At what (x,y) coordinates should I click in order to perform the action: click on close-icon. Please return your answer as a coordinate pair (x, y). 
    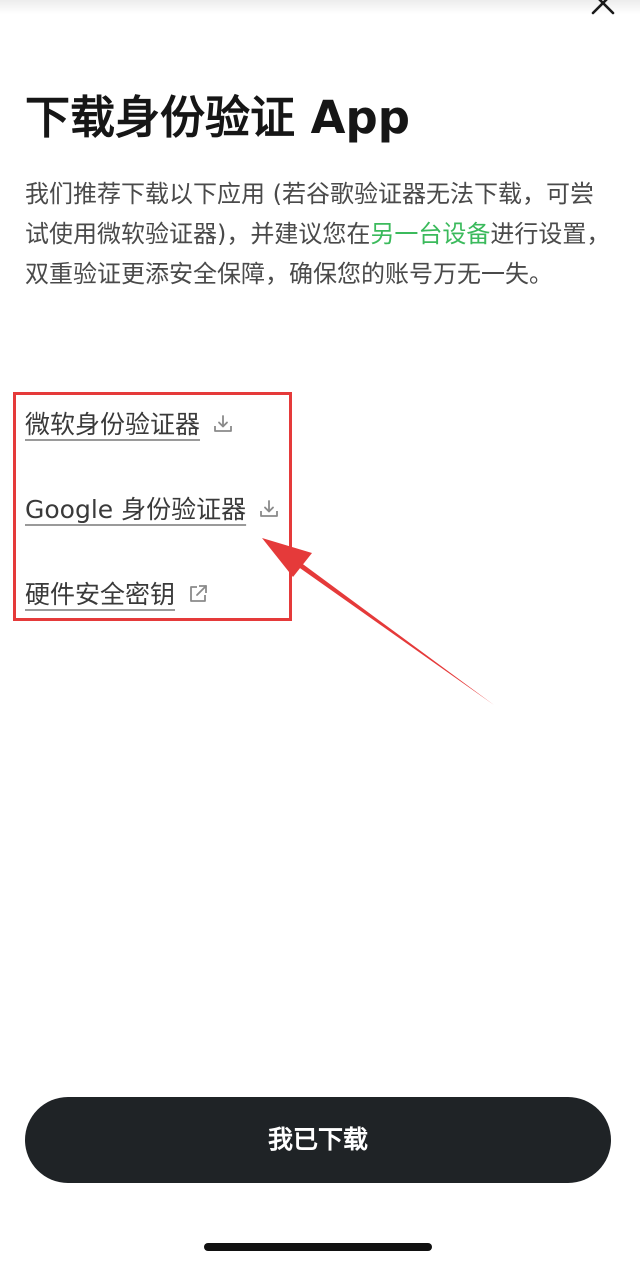
    Looking at the image, I should click on (603, 7).